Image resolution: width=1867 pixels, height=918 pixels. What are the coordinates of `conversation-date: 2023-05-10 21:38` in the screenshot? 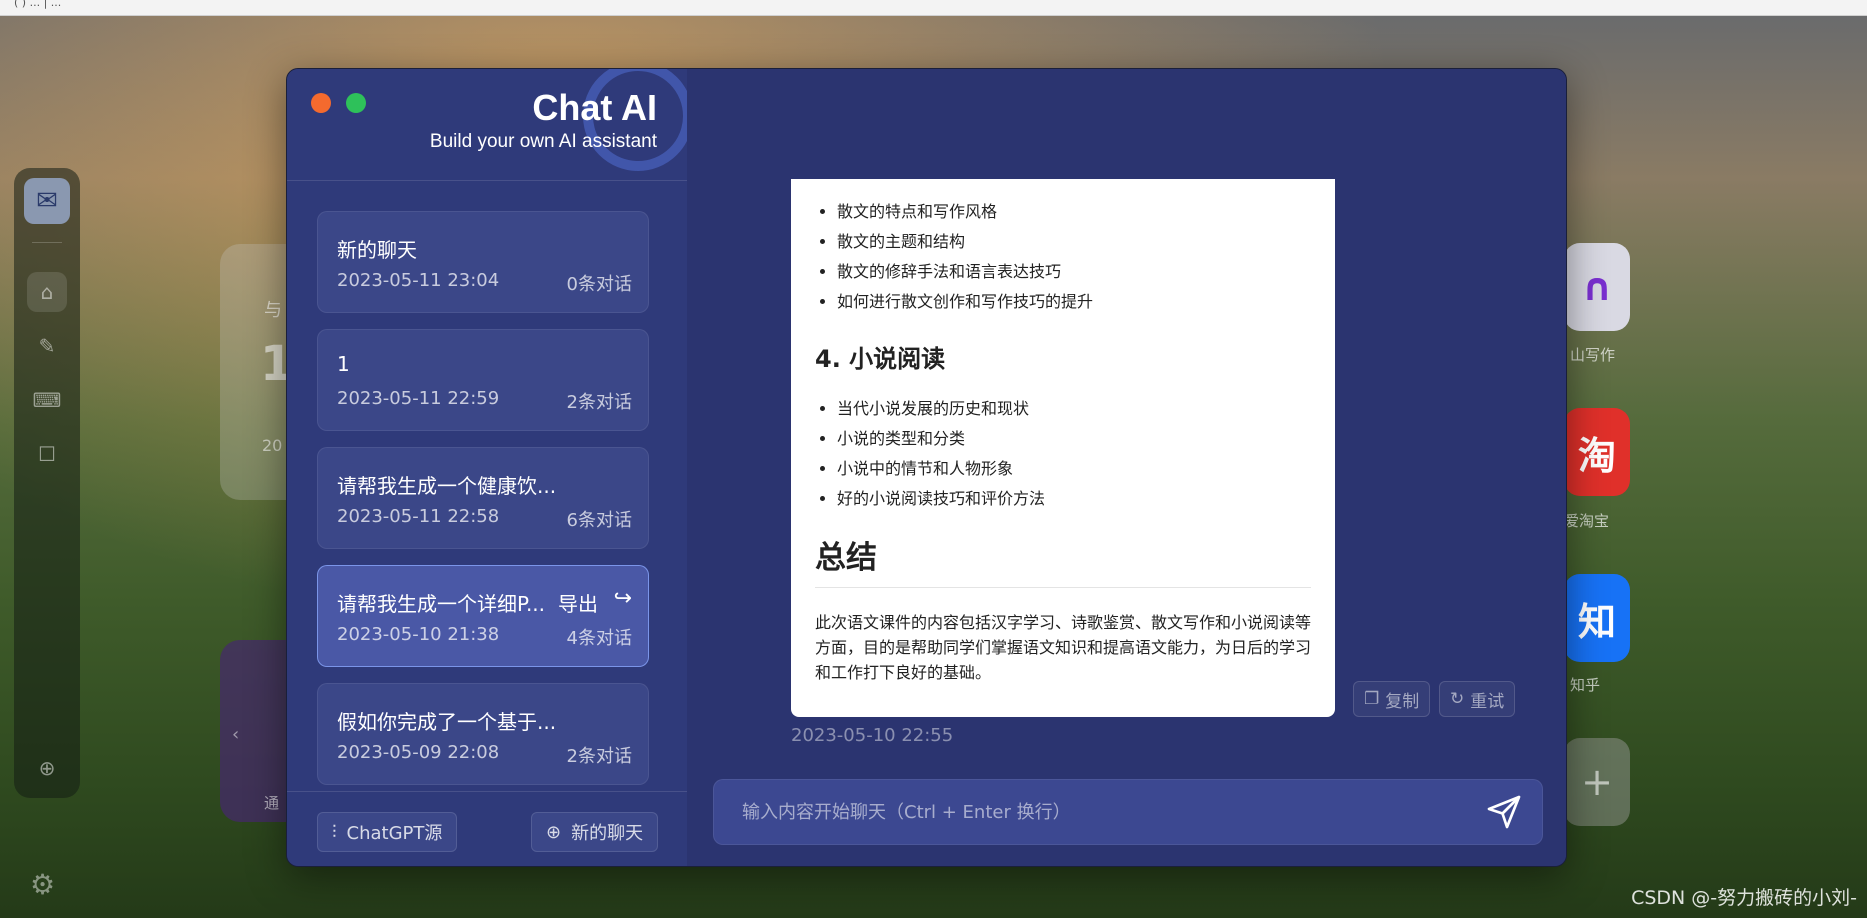 It's located at (418, 634).